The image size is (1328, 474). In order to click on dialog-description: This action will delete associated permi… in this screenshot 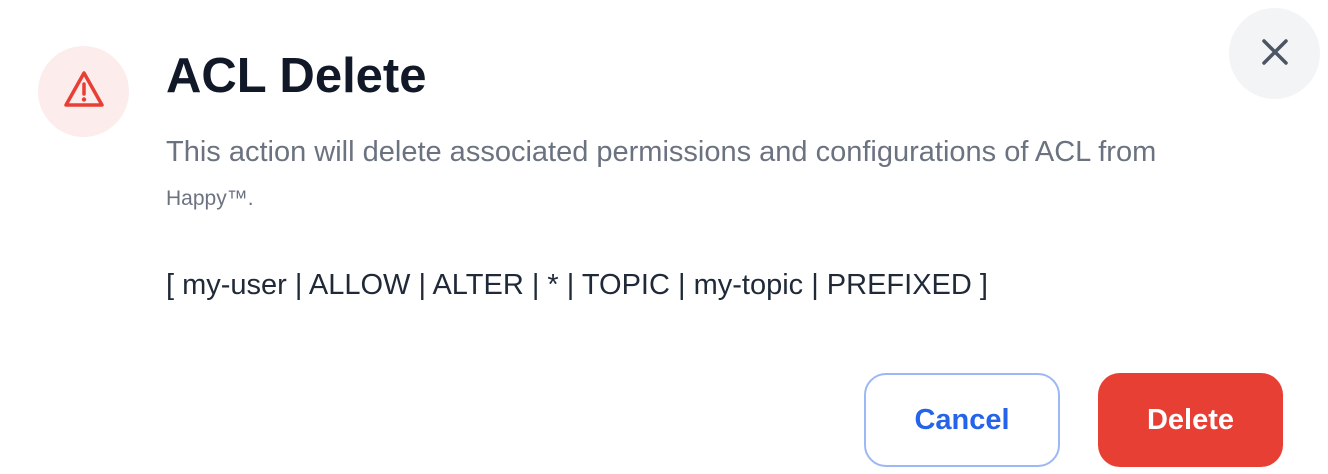, I will do `click(661, 152)`.